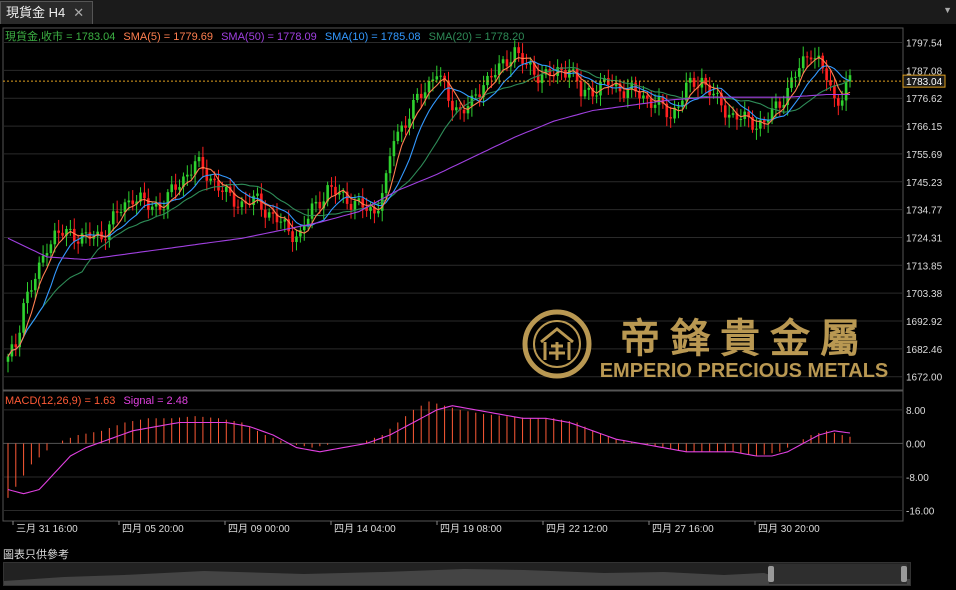 The width and height of the screenshot is (956, 590). I want to click on macd-tick-label: 0.00, so click(916, 444).